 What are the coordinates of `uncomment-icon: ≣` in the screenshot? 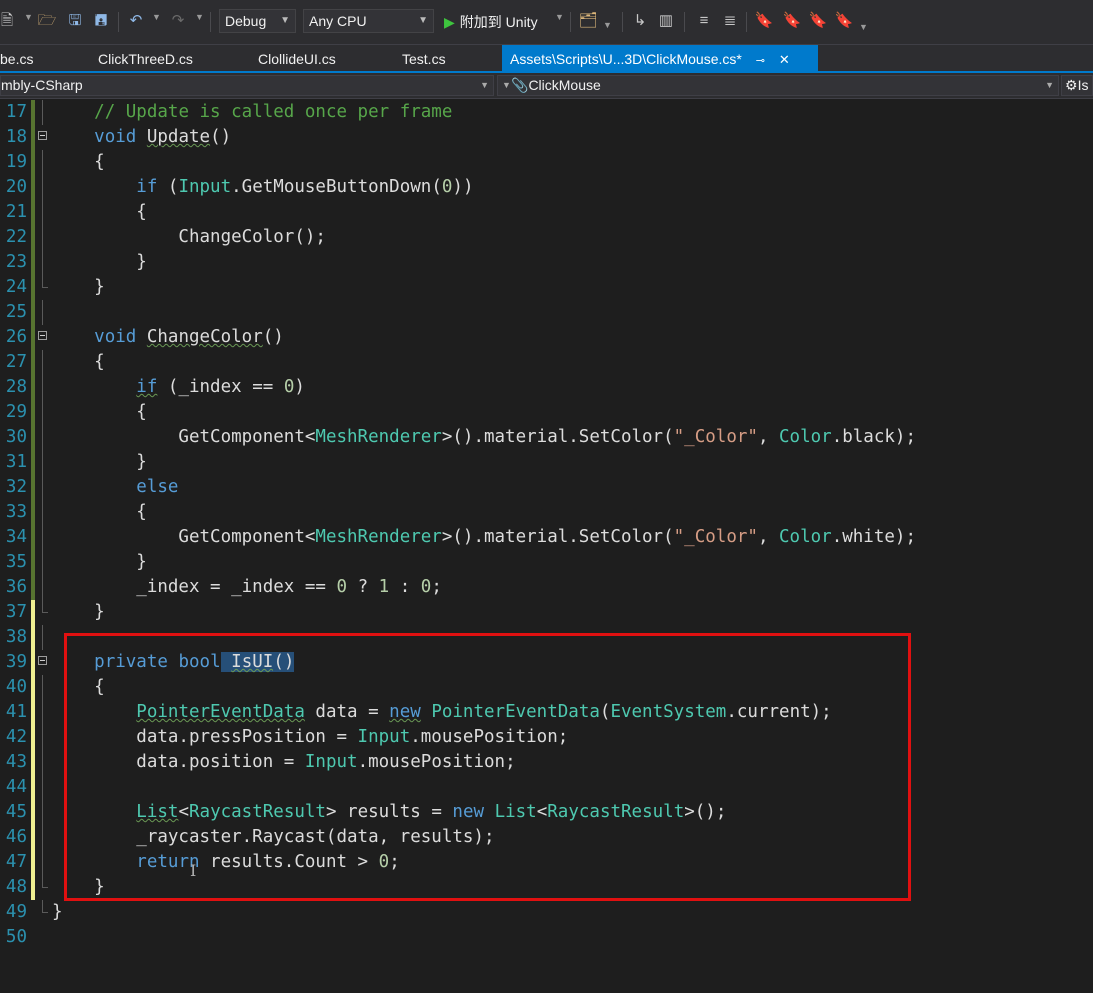 It's located at (730, 21).